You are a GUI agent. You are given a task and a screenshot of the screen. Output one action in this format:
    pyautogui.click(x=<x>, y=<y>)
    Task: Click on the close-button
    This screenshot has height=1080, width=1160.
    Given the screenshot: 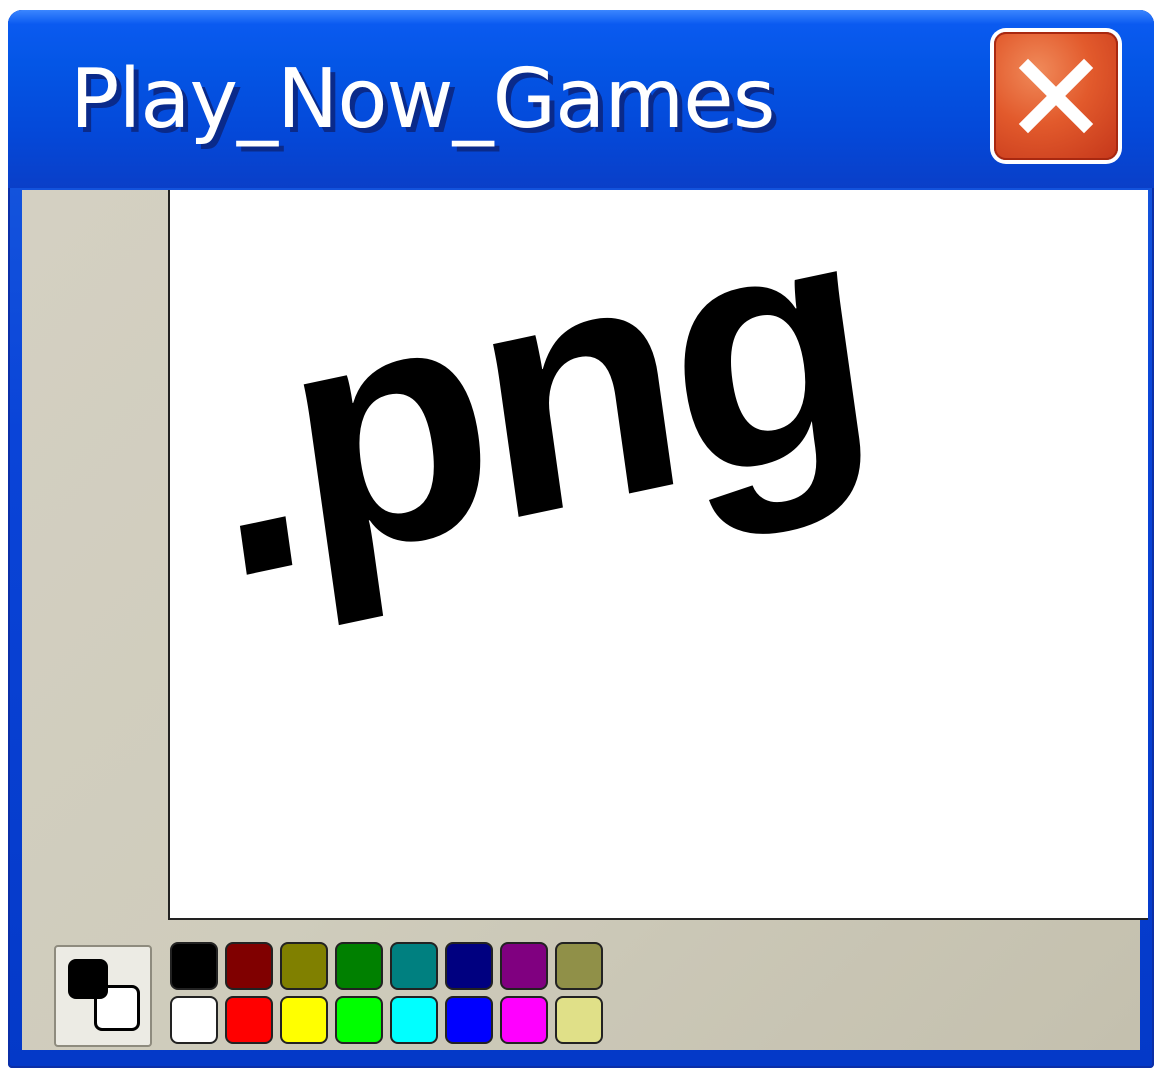 What is the action you would take?
    pyautogui.click(x=1056, y=96)
    